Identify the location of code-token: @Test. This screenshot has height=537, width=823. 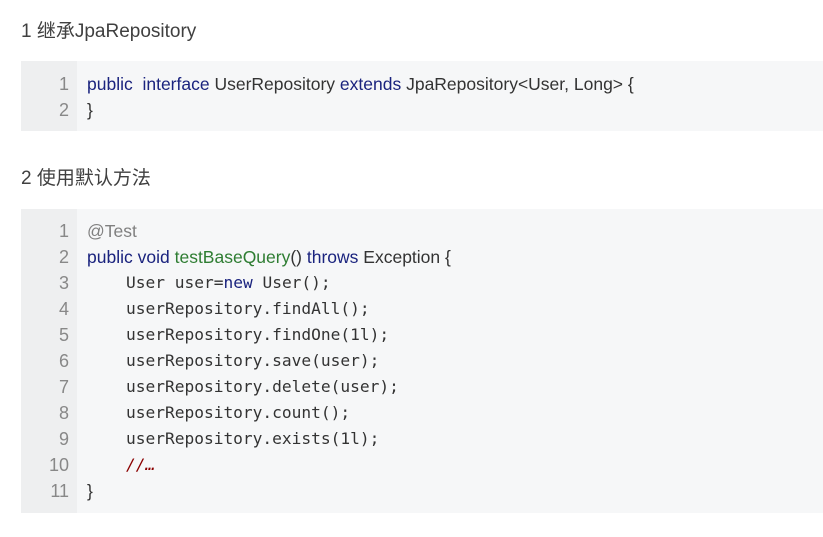
(112, 231).